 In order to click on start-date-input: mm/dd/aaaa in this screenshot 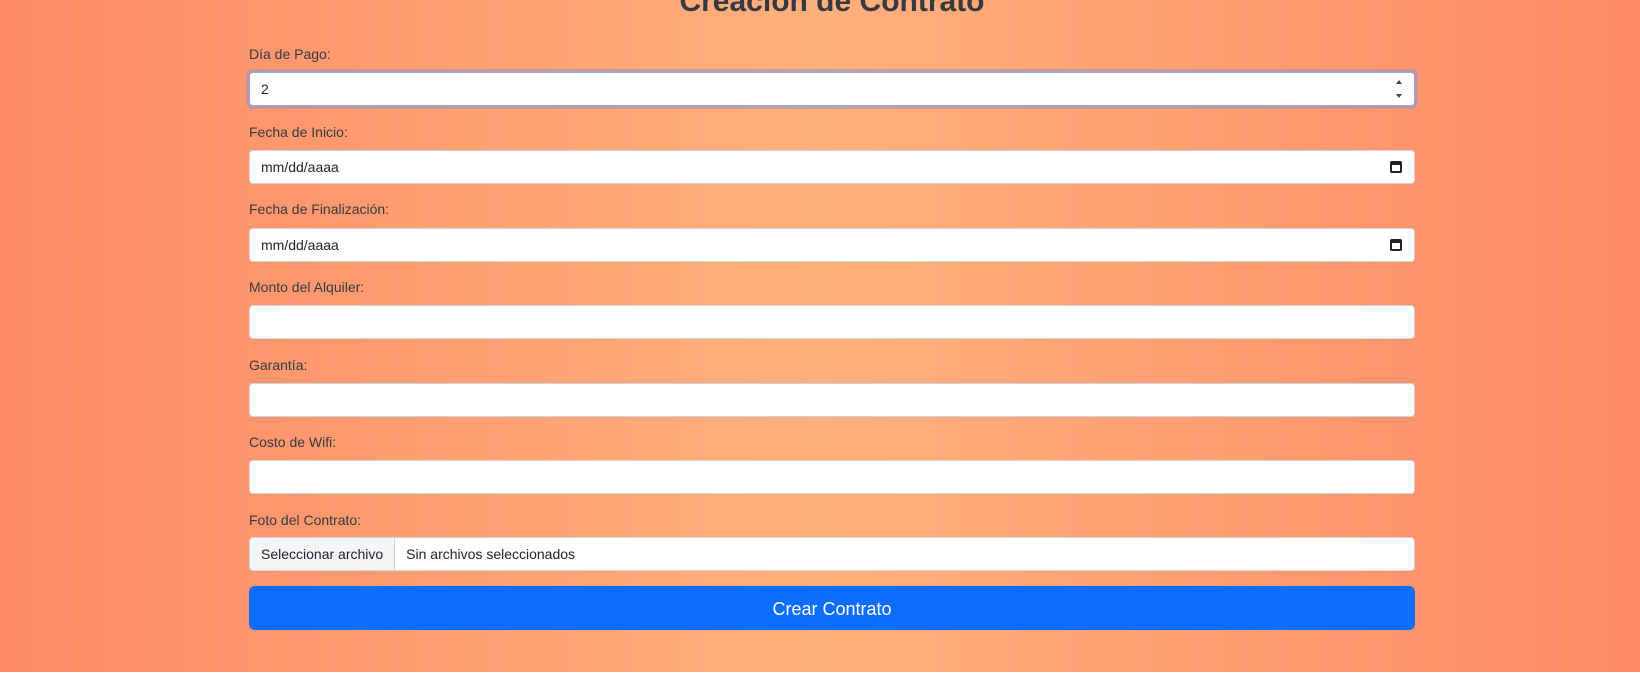, I will do `click(832, 167)`.